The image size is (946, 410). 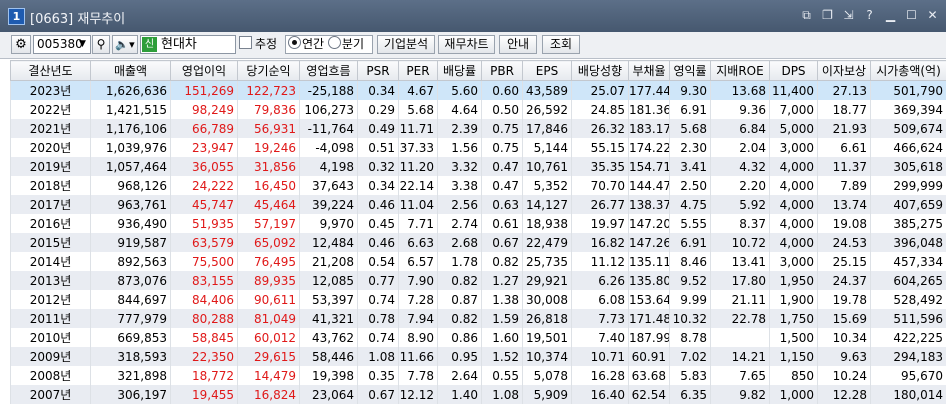 What do you see at coordinates (547, 70) in the screenshot?
I see `column-header: EPS` at bounding box center [547, 70].